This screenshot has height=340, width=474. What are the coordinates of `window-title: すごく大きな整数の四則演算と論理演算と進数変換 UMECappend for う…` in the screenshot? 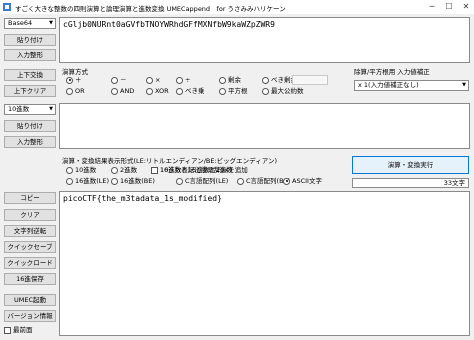 It's located at (150, 9).